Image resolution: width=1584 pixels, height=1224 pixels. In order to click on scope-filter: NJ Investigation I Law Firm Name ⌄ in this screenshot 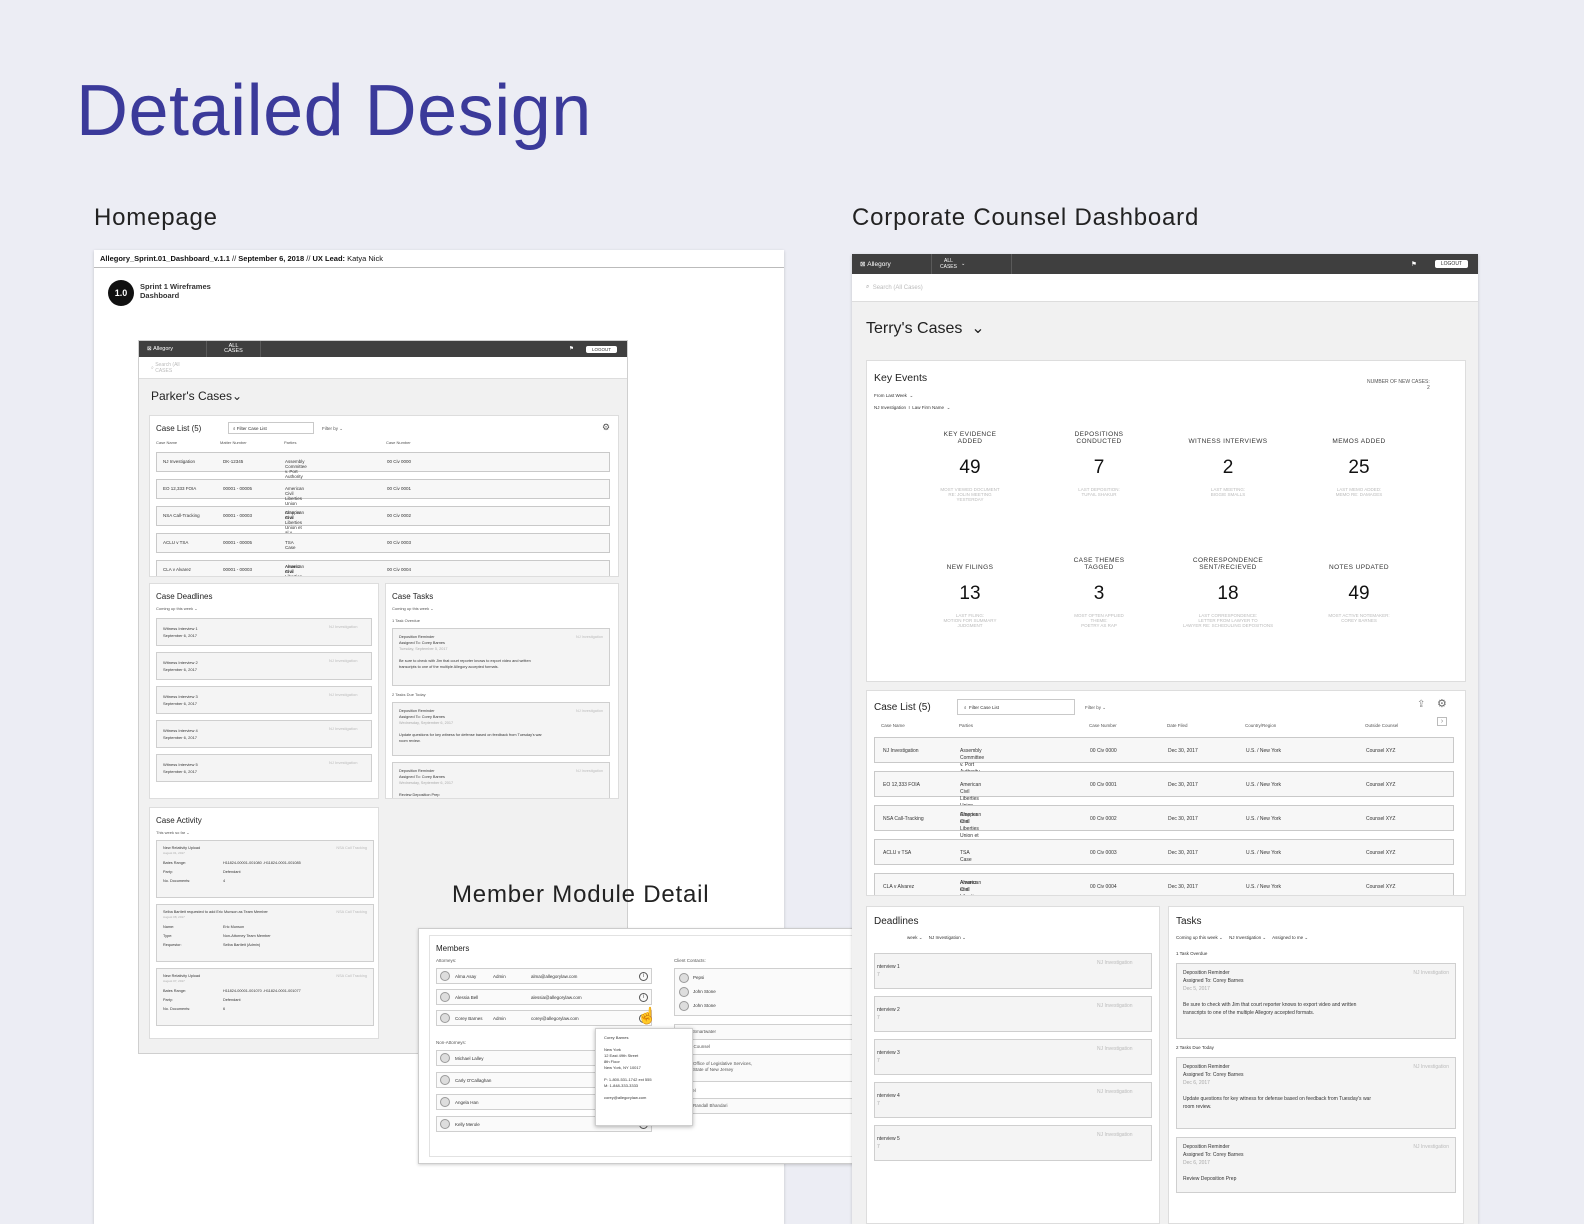, I will do `click(912, 408)`.